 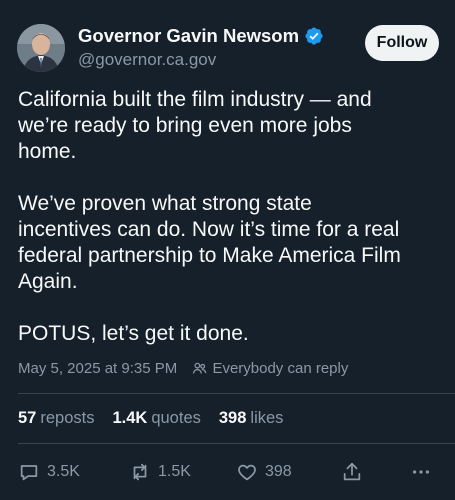 What do you see at coordinates (199, 368) in the screenshot?
I see `people-icon` at bounding box center [199, 368].